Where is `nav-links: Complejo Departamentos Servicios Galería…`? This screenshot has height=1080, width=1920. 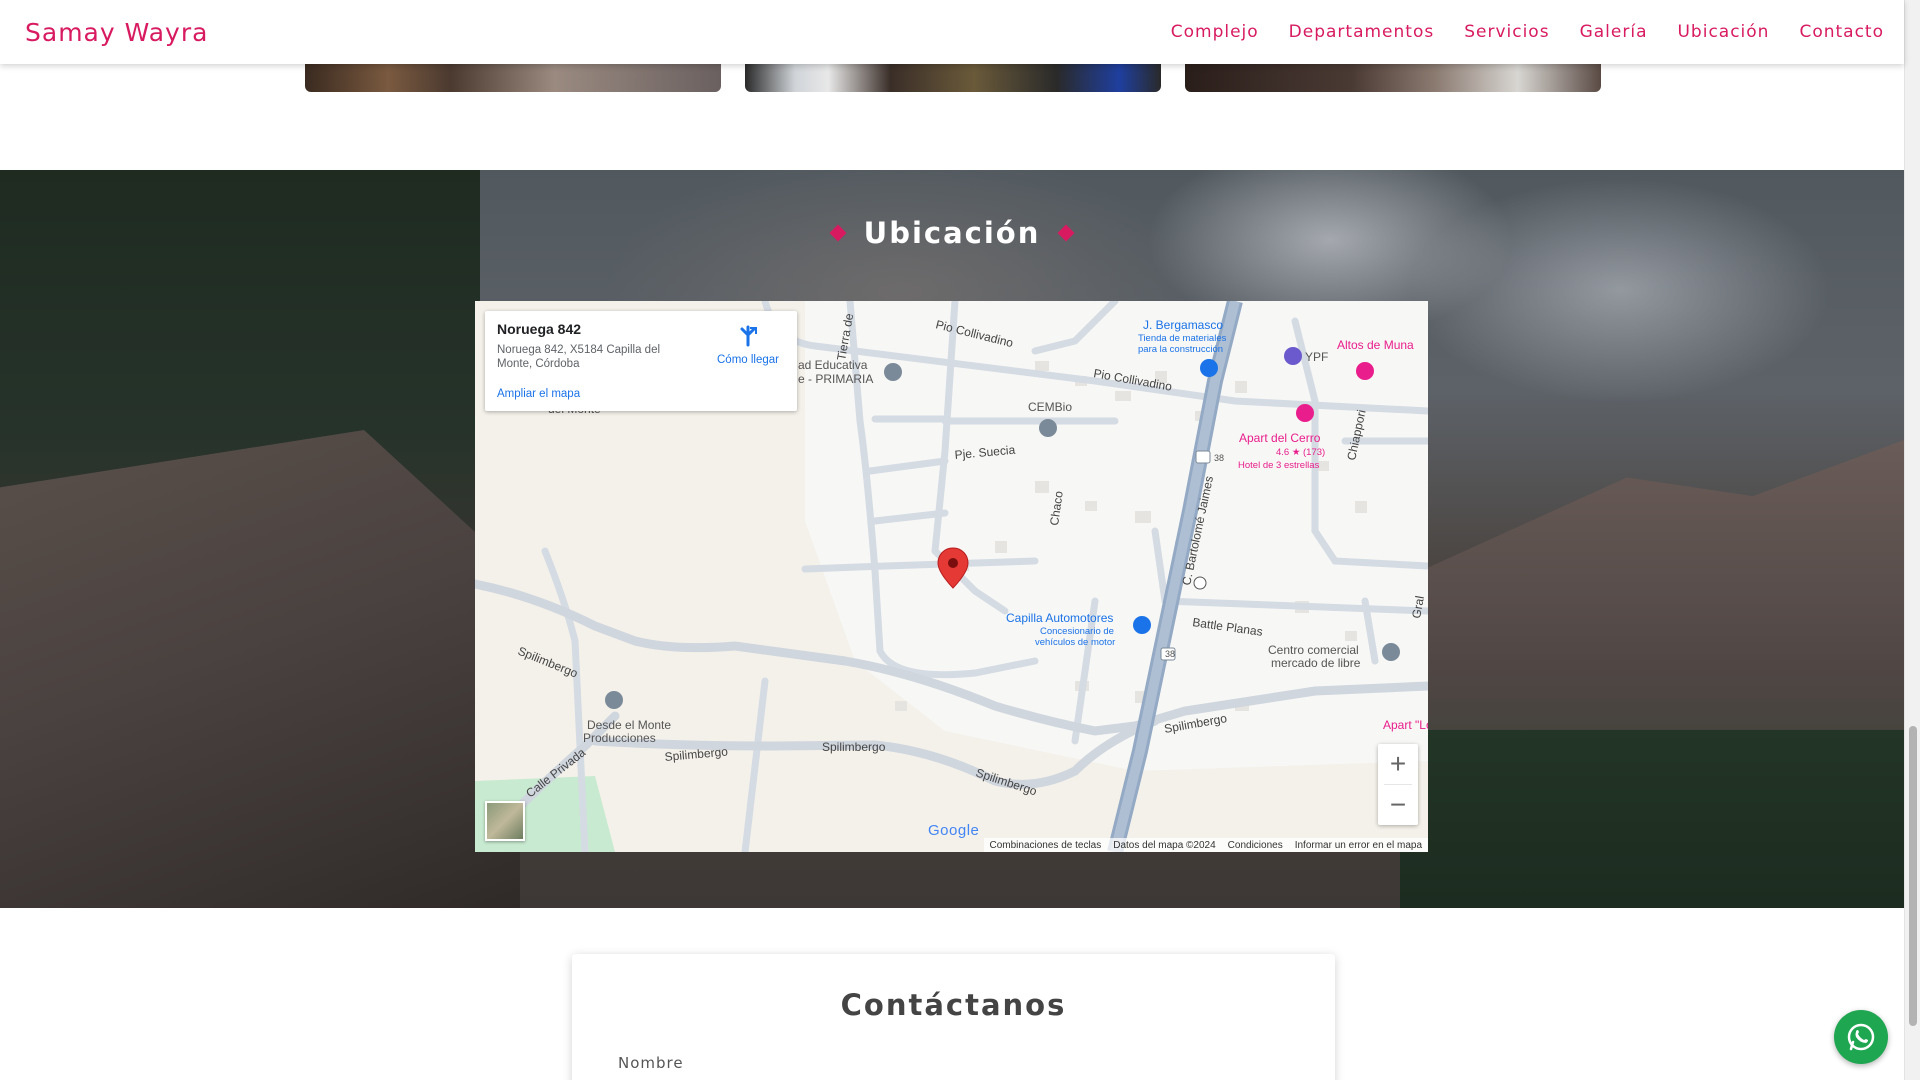
nav-links: Complejo Departamentos Servicios Galería… is located at coordinates (1527, 32).